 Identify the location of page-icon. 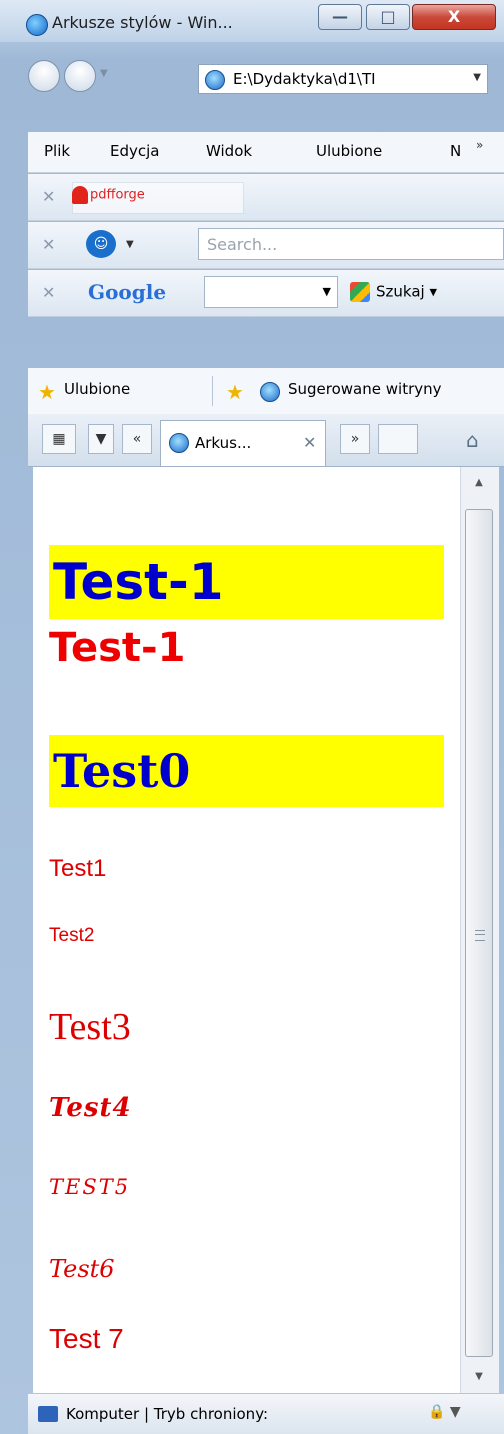
(215, 80).